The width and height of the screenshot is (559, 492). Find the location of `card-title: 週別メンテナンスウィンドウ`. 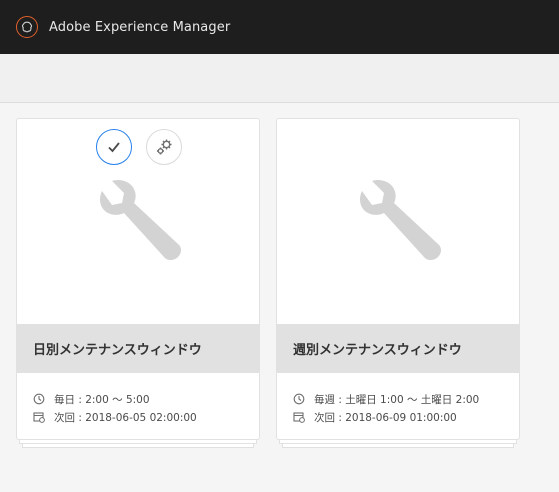

card-title: 週別メンテナンスウィンドウ is located at coordinates (377, 348).